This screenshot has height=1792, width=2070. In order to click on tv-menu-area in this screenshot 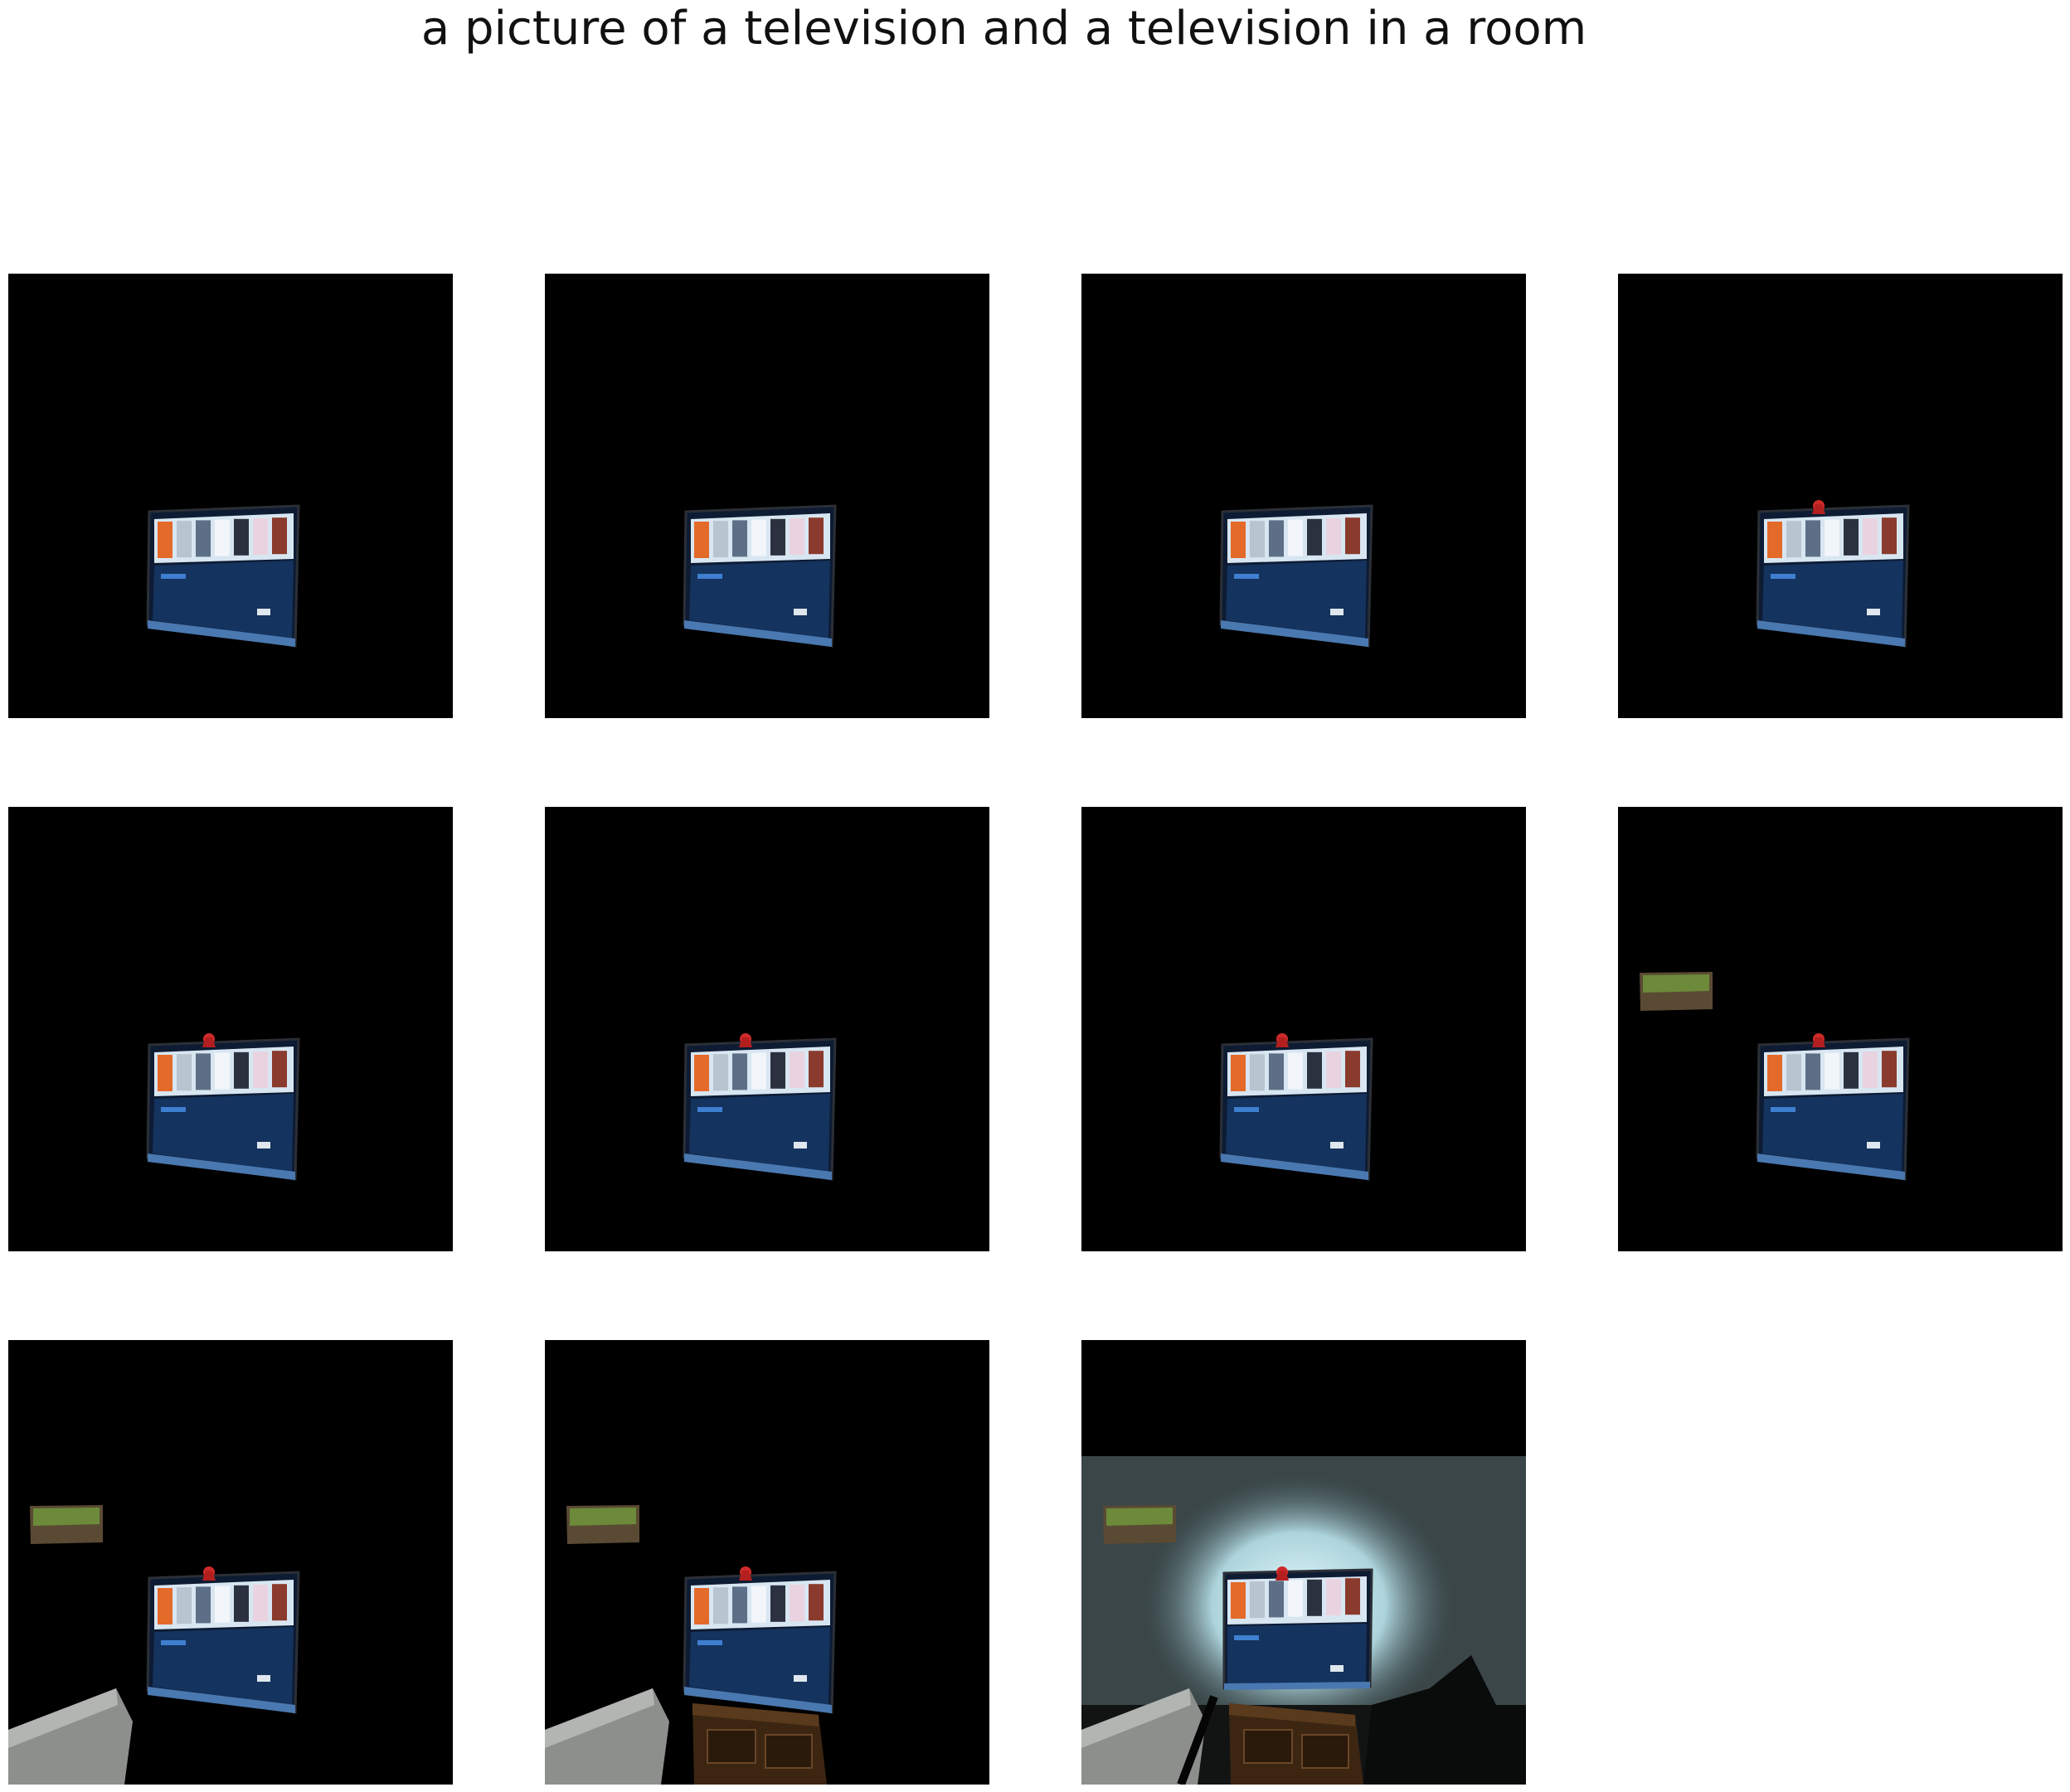, I will do `click(1297, 1653)`.